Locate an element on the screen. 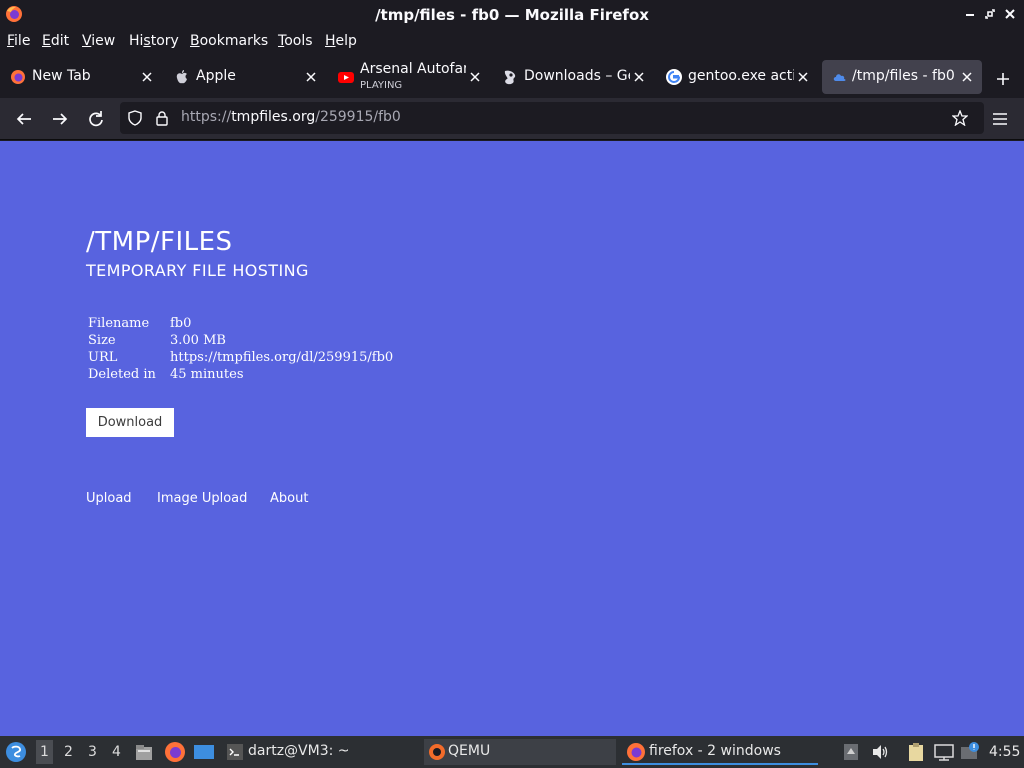  bookmark-star-icon is located at coordinates (960, 118).